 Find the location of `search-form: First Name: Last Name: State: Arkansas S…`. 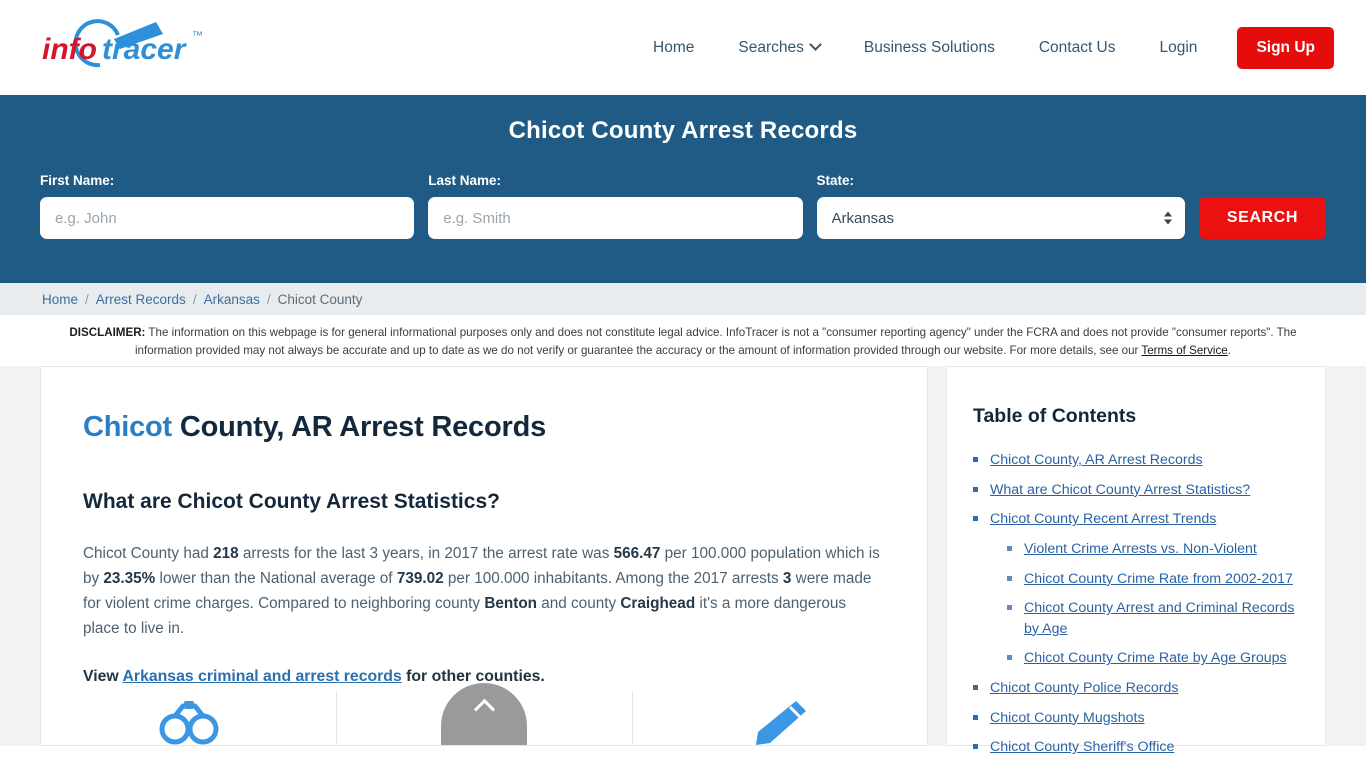

search-form: First Name: Last Name: State: Arkansas S… is located at coordinates (683, 206).